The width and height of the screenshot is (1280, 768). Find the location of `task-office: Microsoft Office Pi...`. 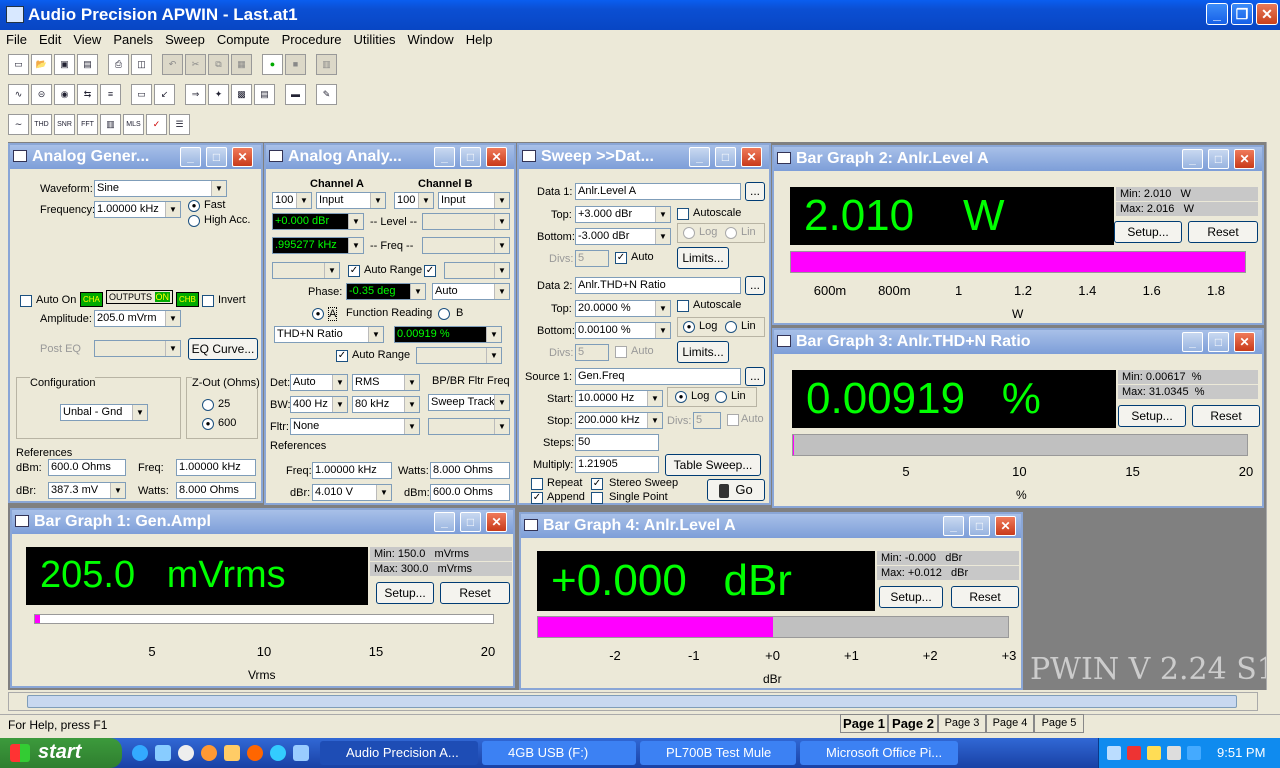

task-office: Microsoft Office Pi... is located at coordinates (879, 753).